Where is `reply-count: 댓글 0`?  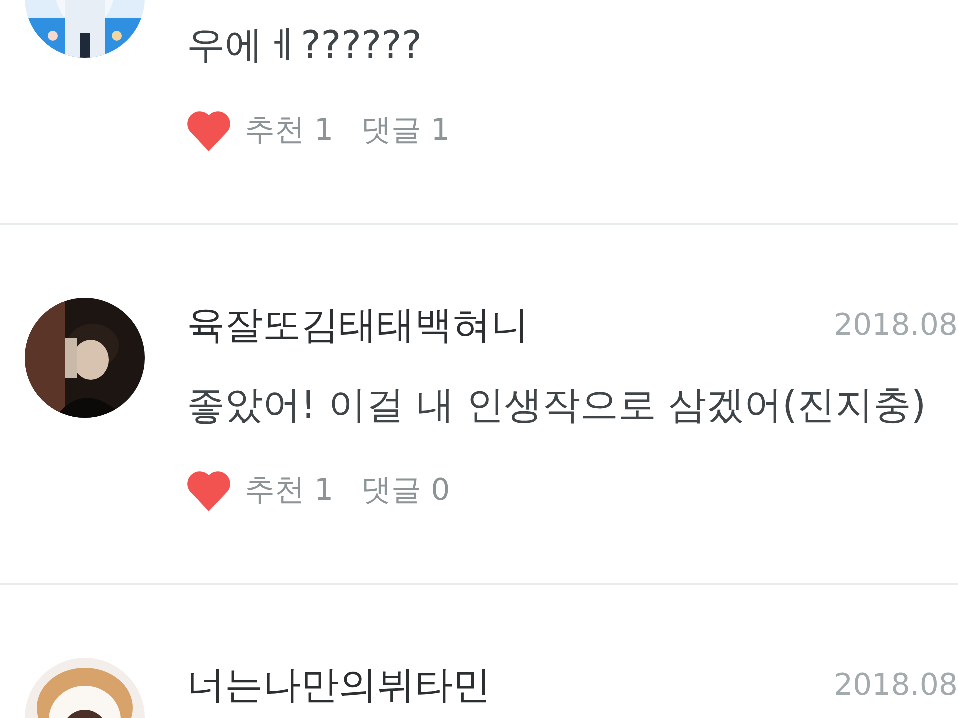
reply-count: 댓글 0 is located at coordinates (406, 490).